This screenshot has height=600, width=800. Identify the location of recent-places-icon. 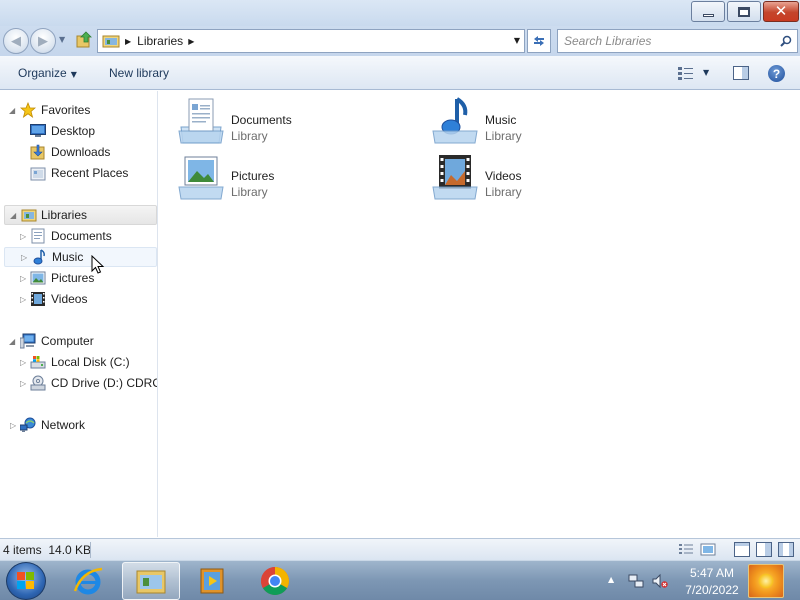
(38, 174).